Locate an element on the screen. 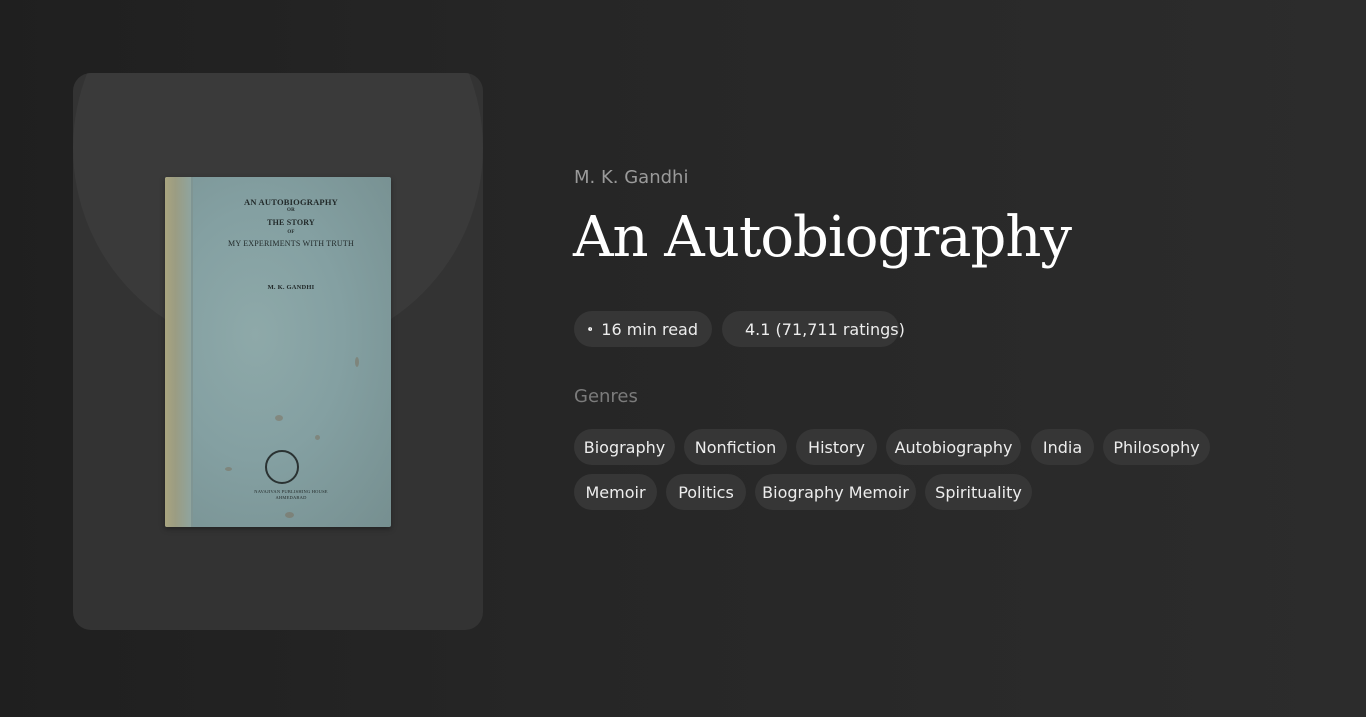 The width and height of the screenshot is (1366, 717). book-spine is located at coordinates (178, 352).